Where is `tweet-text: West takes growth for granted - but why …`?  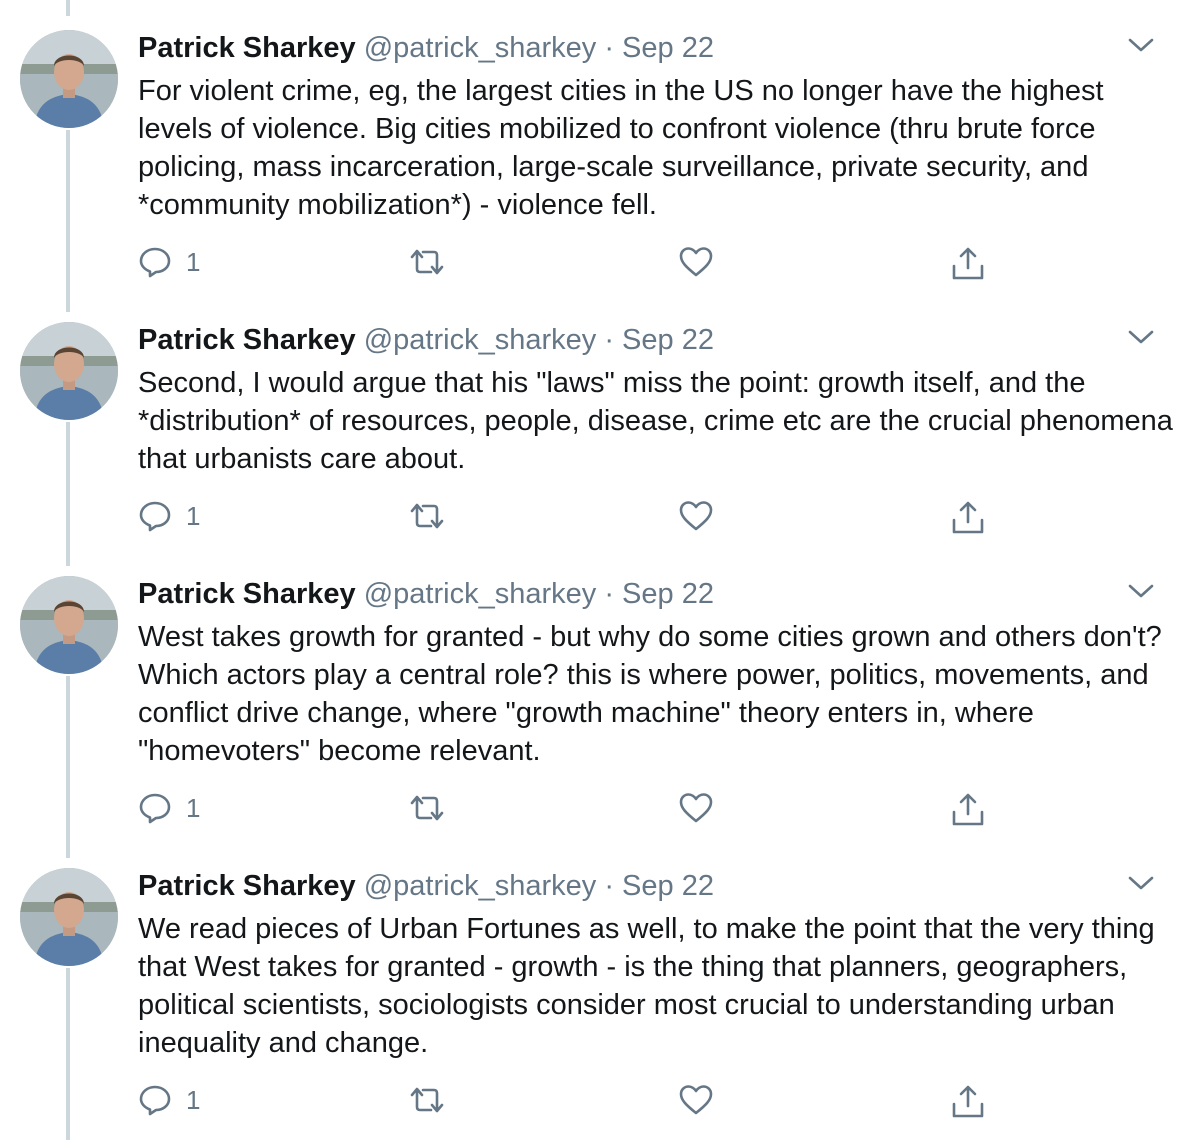 tweet-text: West takes growth for granted - but why … is located at coordinates (650, 694).